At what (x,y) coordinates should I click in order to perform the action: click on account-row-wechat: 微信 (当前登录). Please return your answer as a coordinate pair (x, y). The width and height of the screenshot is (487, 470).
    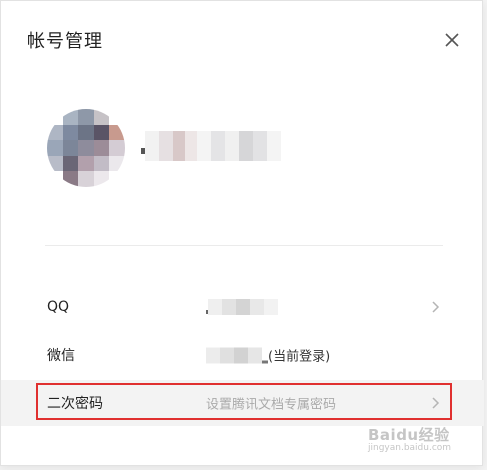
    Looking at the image, I should click on (242, 355).